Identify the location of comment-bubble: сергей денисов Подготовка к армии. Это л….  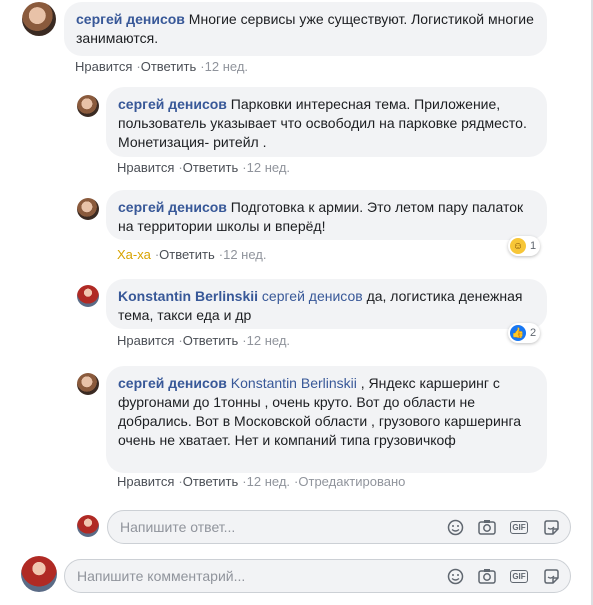
(326, 215).